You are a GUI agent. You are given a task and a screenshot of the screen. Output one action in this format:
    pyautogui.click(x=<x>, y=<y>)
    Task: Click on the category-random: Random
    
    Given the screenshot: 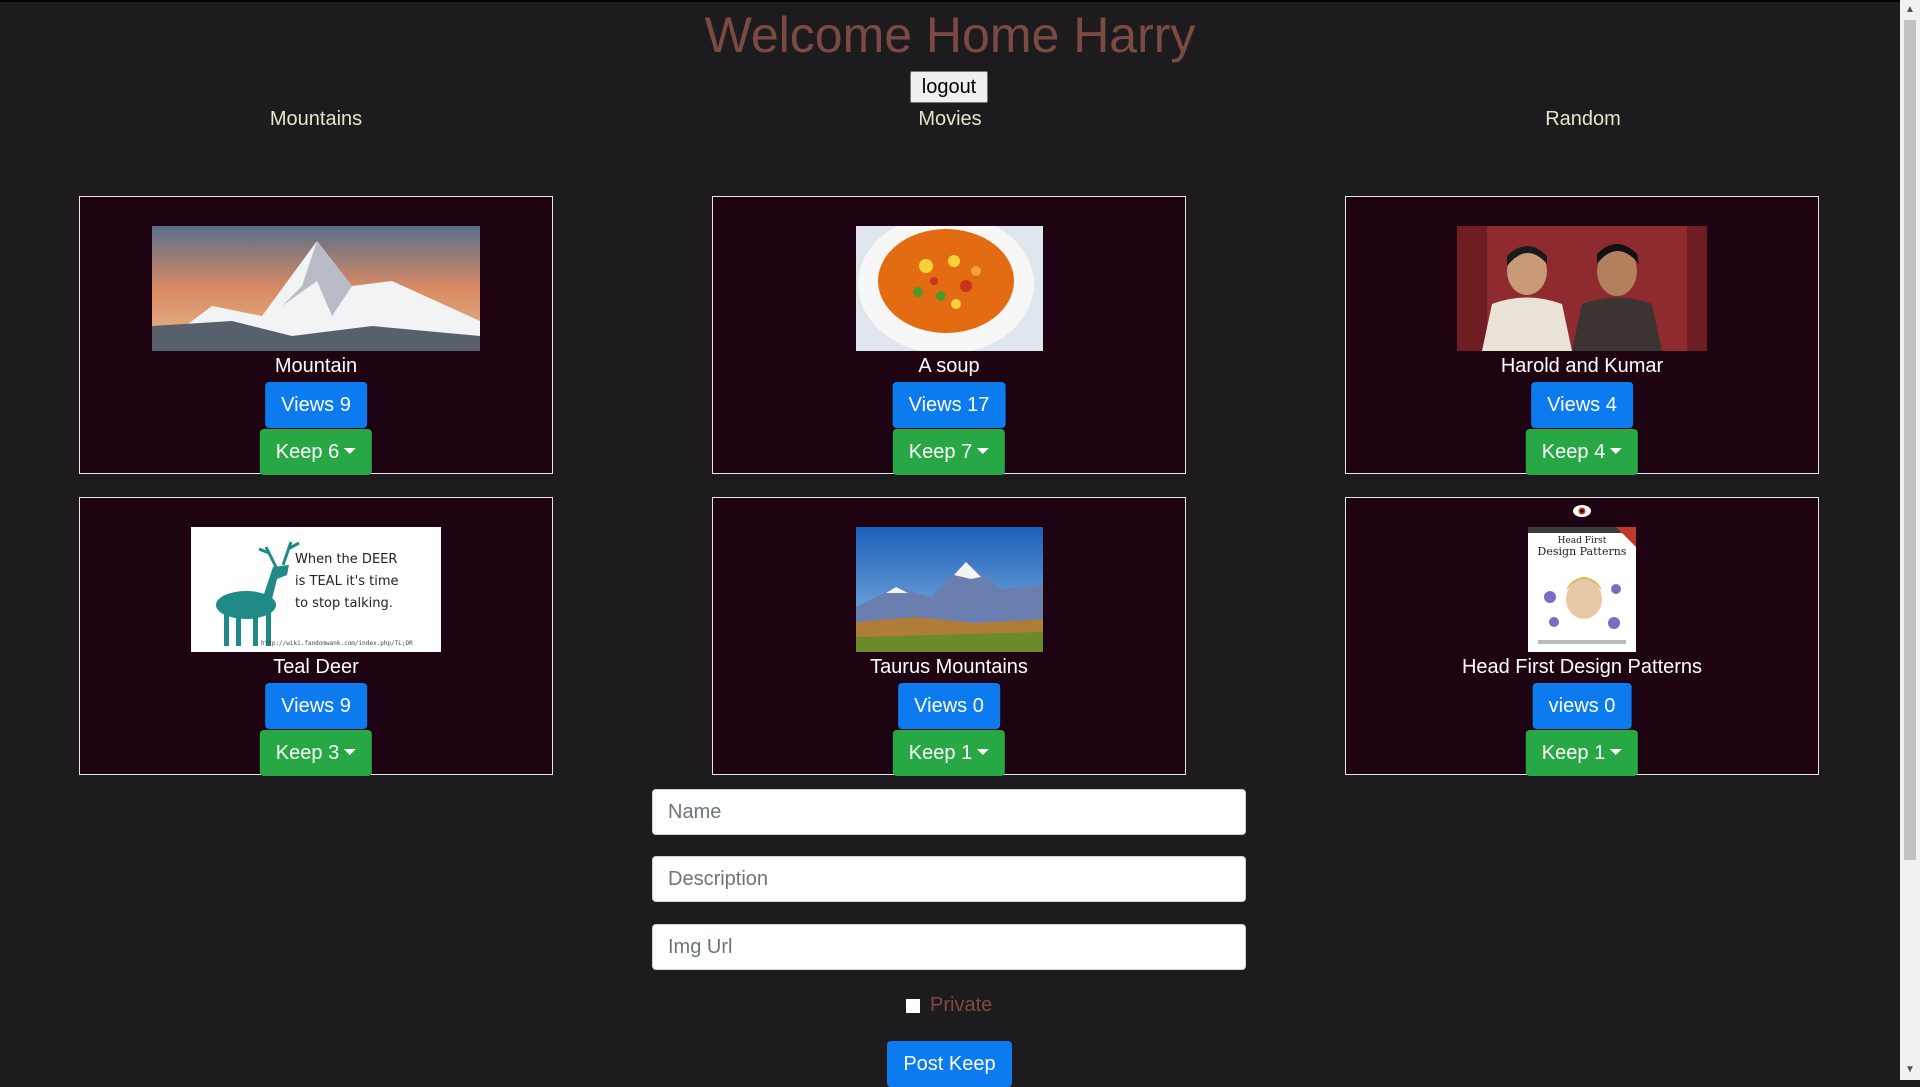 What is the action you would take?
    pyautogui.click(x=1583, y=119)
    